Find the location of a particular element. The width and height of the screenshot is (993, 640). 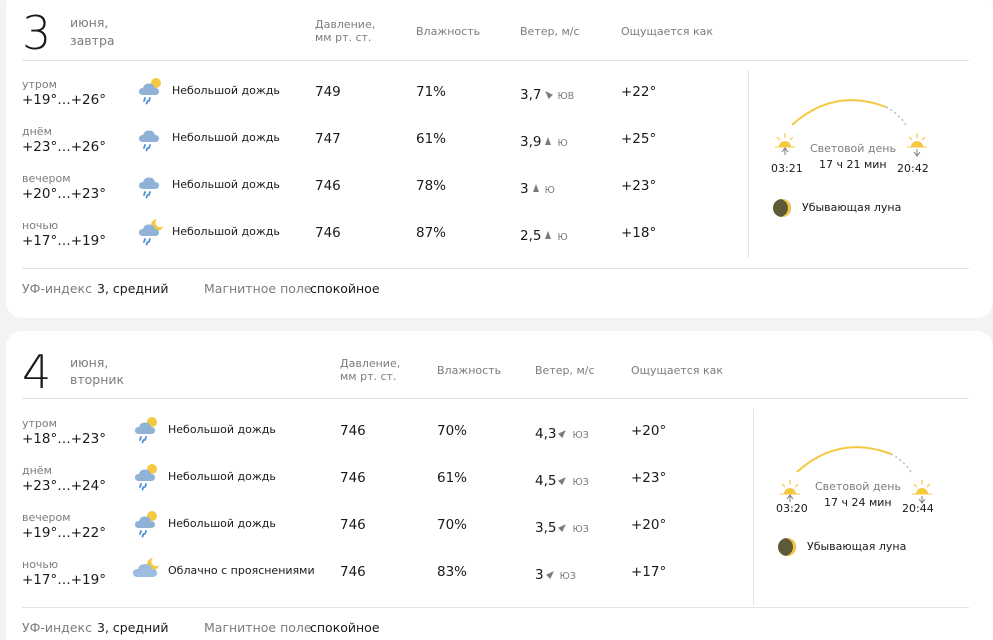

sunset-time: 20:44 is located at coordinates (918, 508).